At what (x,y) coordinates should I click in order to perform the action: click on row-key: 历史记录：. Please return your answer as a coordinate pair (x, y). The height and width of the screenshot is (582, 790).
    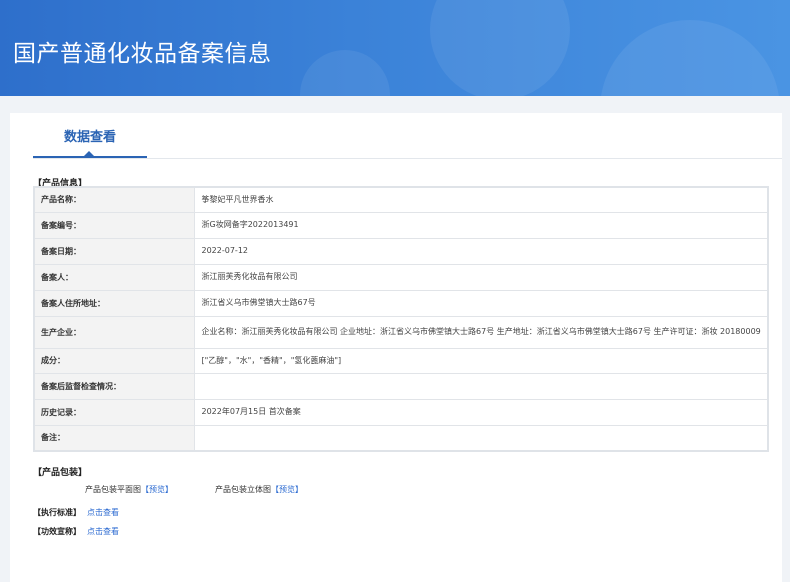
    Looking at the image, I should click on (114, 412).